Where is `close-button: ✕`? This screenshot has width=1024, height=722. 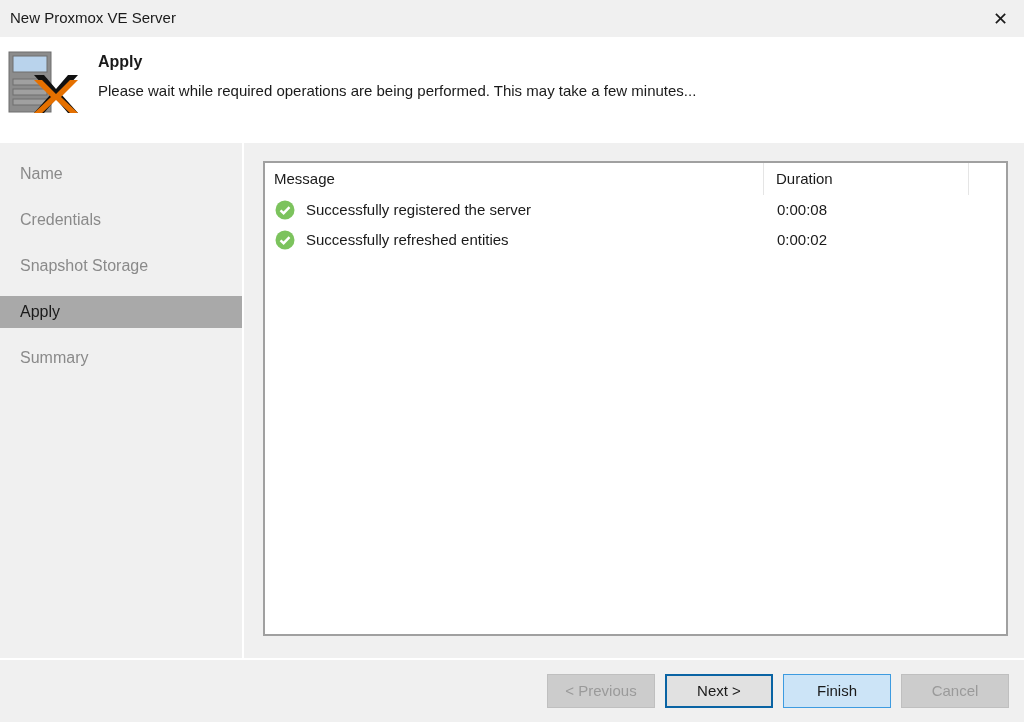
close-button: ✕ is located at coordinates (1000, 18).